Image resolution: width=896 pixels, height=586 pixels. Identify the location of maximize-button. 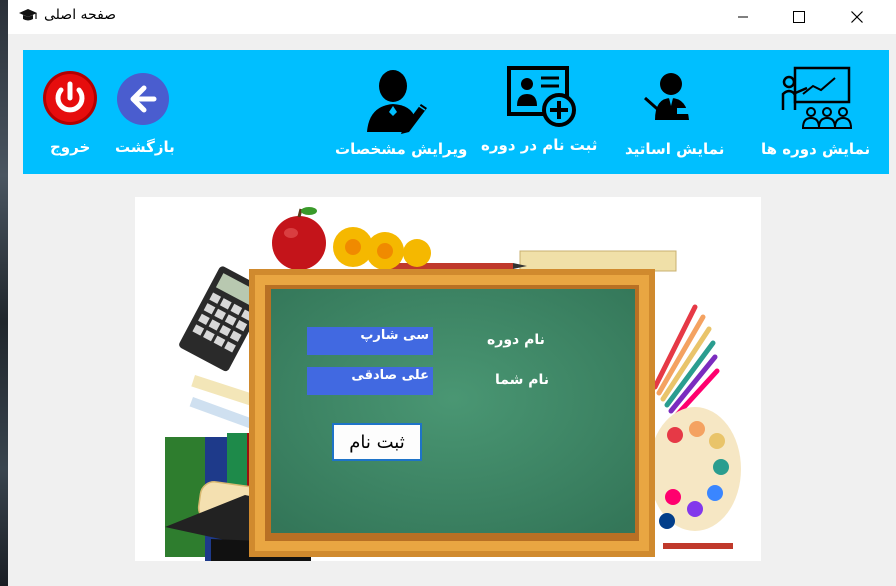
(799, 17).